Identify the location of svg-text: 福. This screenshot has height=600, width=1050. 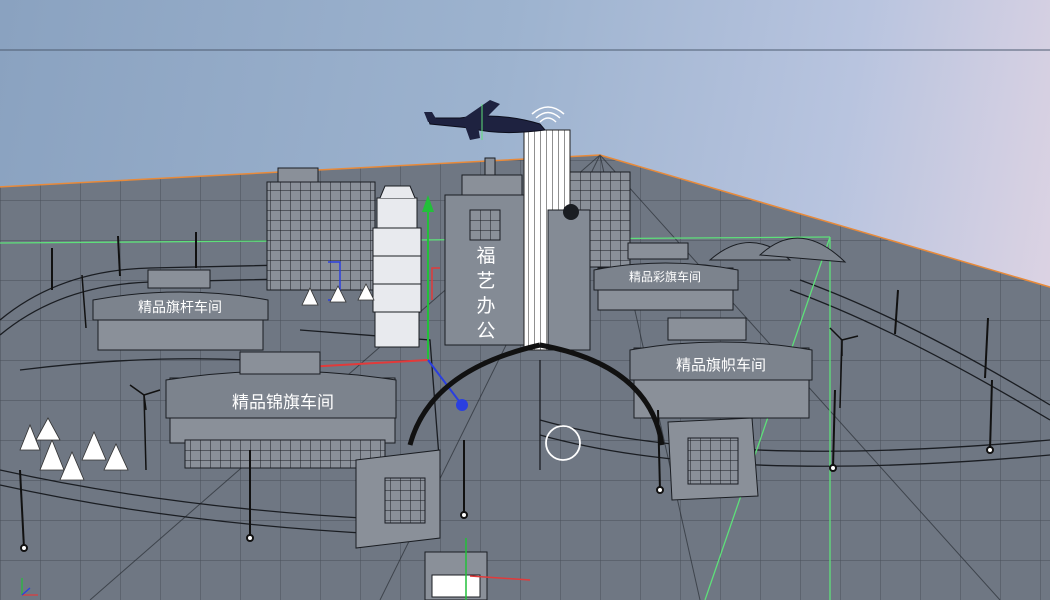
(485, 256).